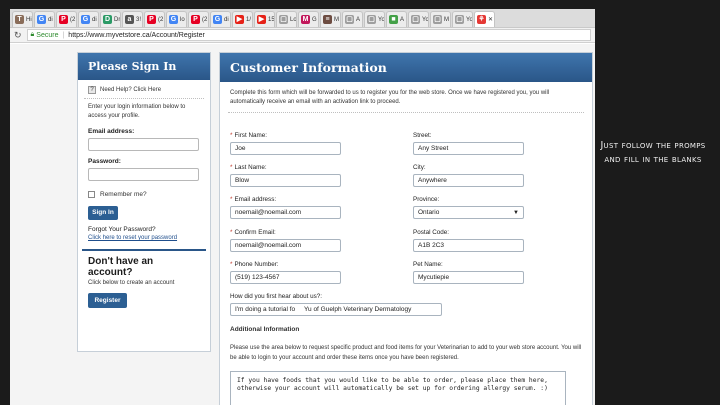 The image size is (720, 405). What do you see at coordinates (249, 19) in the screenshot?
I see `tab-label: 1/` at bounding box center [249, 19].